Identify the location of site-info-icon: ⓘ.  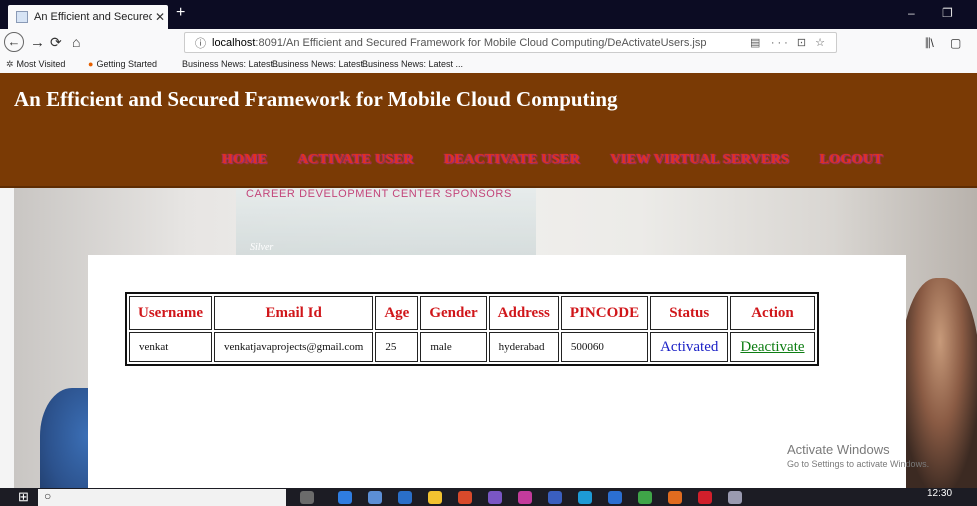
(200, 43).